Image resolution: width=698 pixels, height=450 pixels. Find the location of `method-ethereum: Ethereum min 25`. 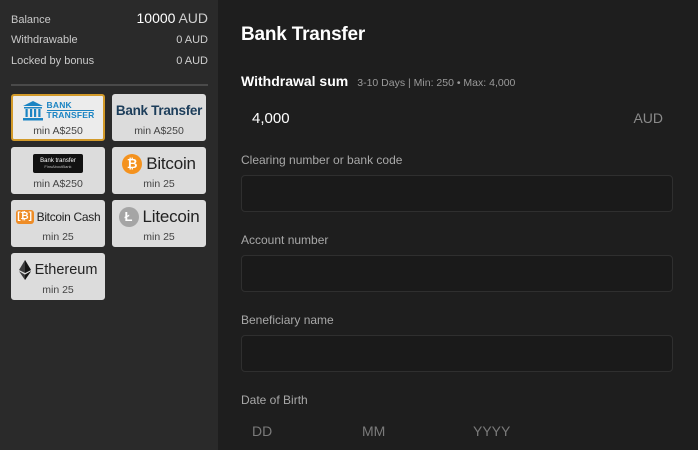

method-ethereum: Ethereum min 25 is located at coordinates (58, 276).